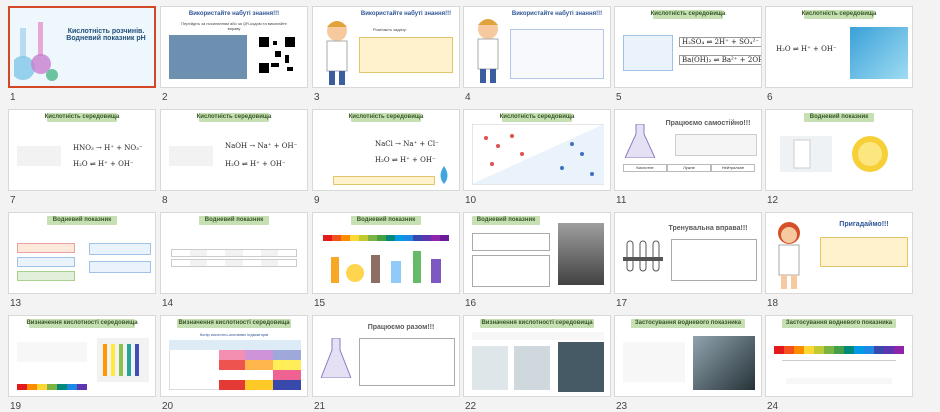 This screenshot has height=412, width=940. What do you see at coordinates (471, 200) in the screenshot?
I see `slide-number: 10` at bounding box center [471, 200].